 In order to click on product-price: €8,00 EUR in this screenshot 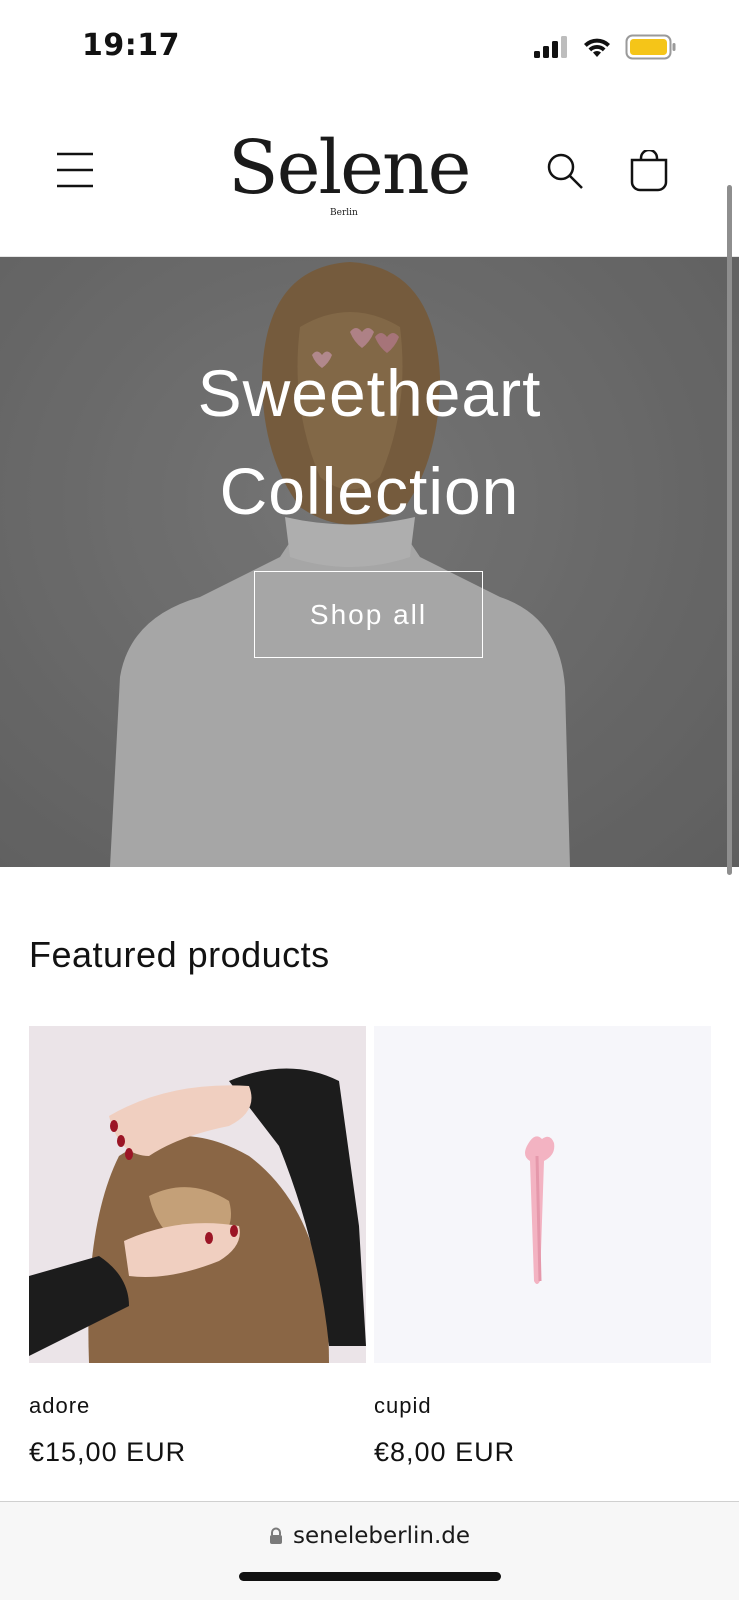, I will do `click(445, 1452)`.